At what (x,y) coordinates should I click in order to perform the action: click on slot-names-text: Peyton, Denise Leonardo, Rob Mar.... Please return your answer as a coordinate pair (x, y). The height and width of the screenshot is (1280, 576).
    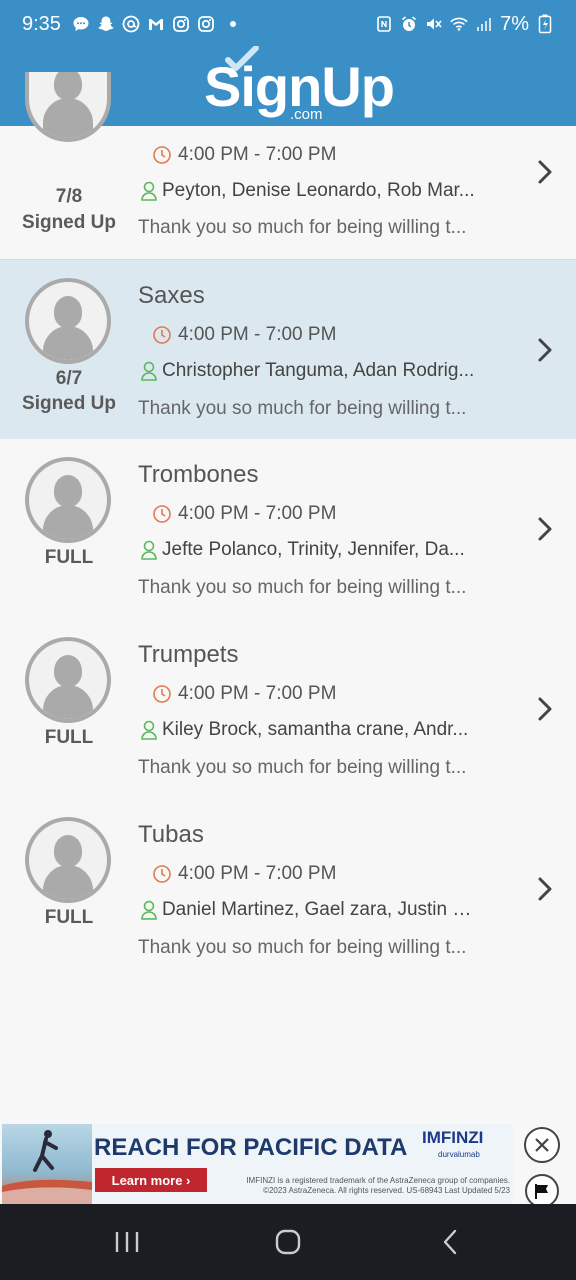
    Looking at the image, I should click on (318, 190).